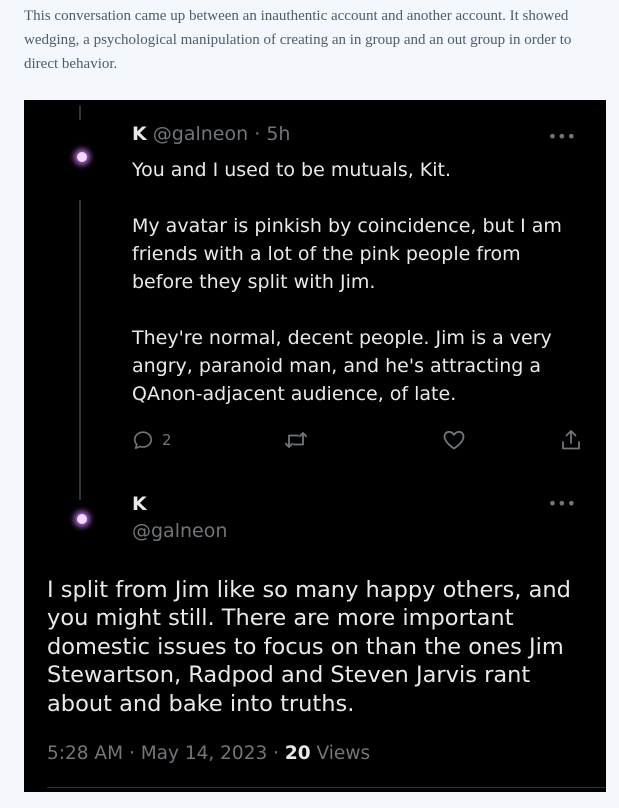 The width and height of the screenshot is (619, 808). Describe the element at coordinates (139, 504) in the screenshot. I see `tweet2-author-name: K` at that location.